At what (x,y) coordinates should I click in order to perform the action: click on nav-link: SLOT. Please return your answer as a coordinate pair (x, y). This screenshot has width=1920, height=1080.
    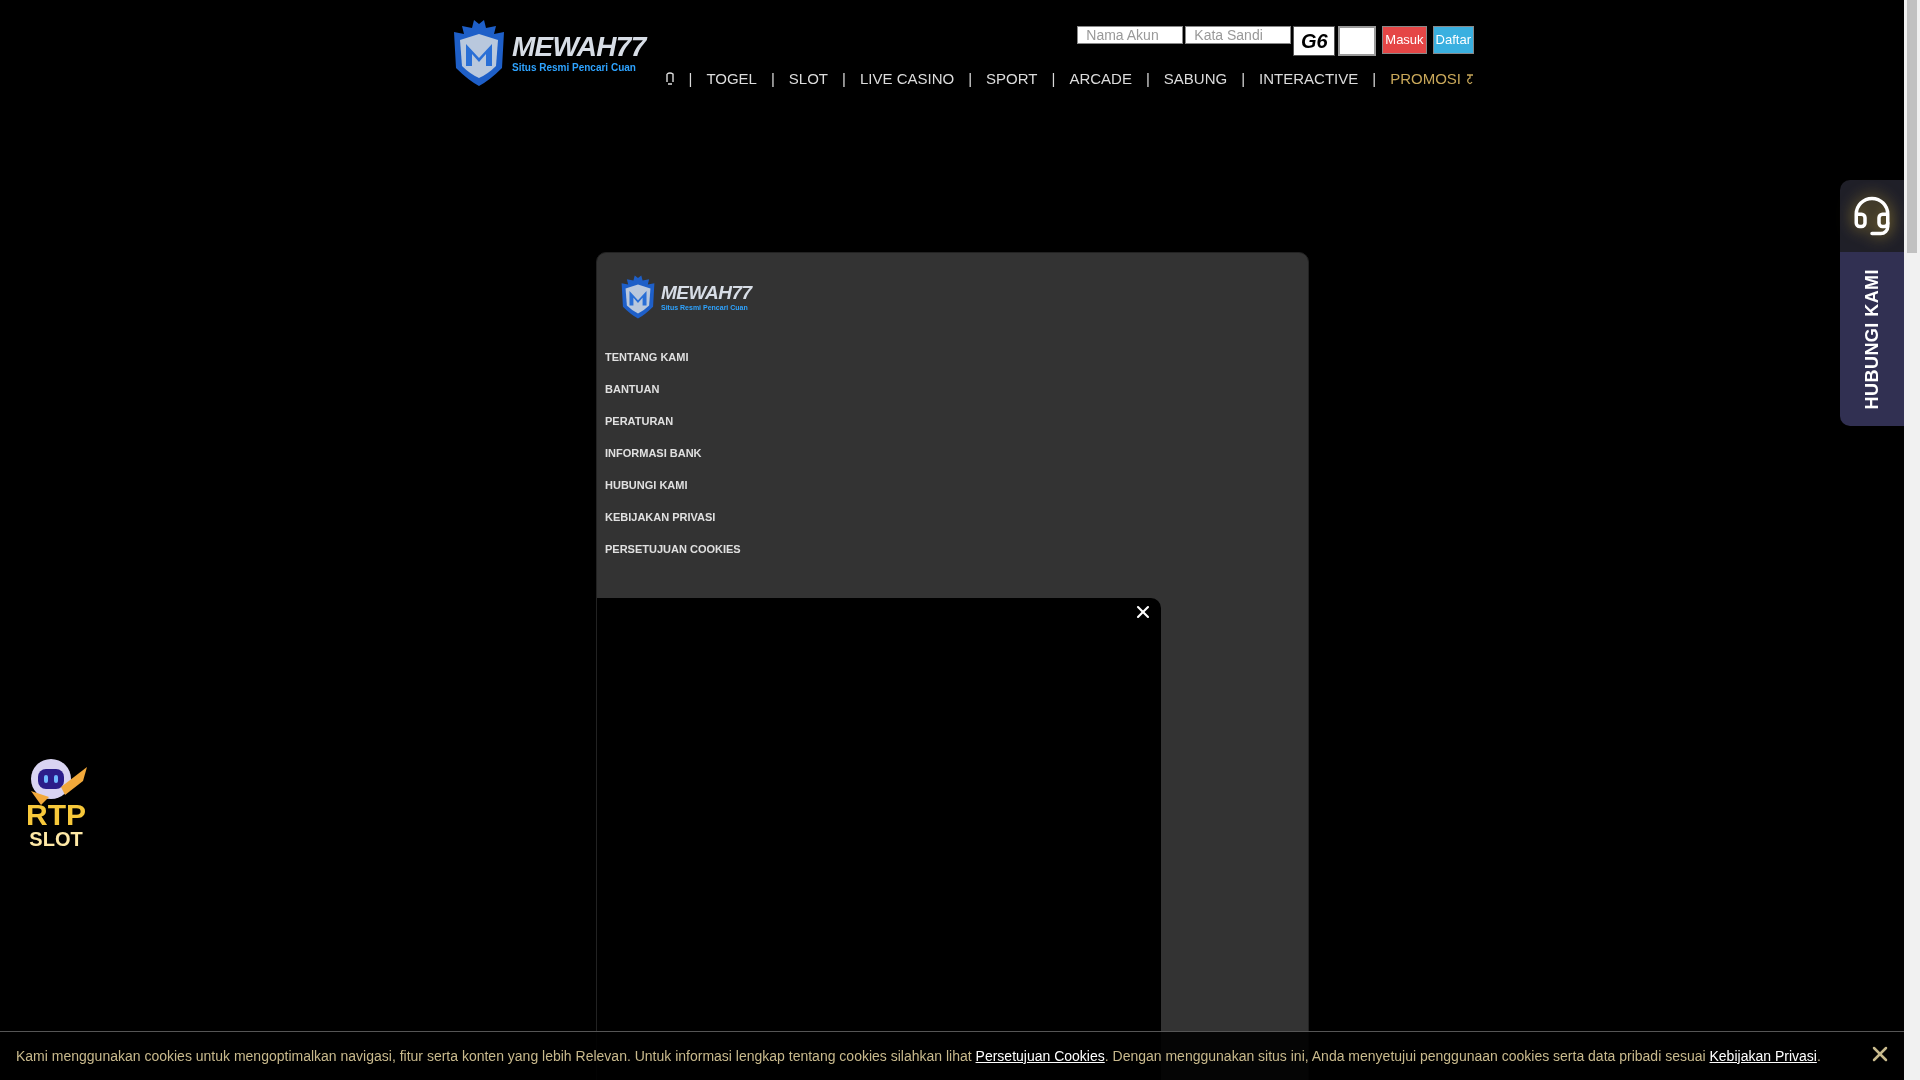
    Looking at the image, I should click on (808, 79).